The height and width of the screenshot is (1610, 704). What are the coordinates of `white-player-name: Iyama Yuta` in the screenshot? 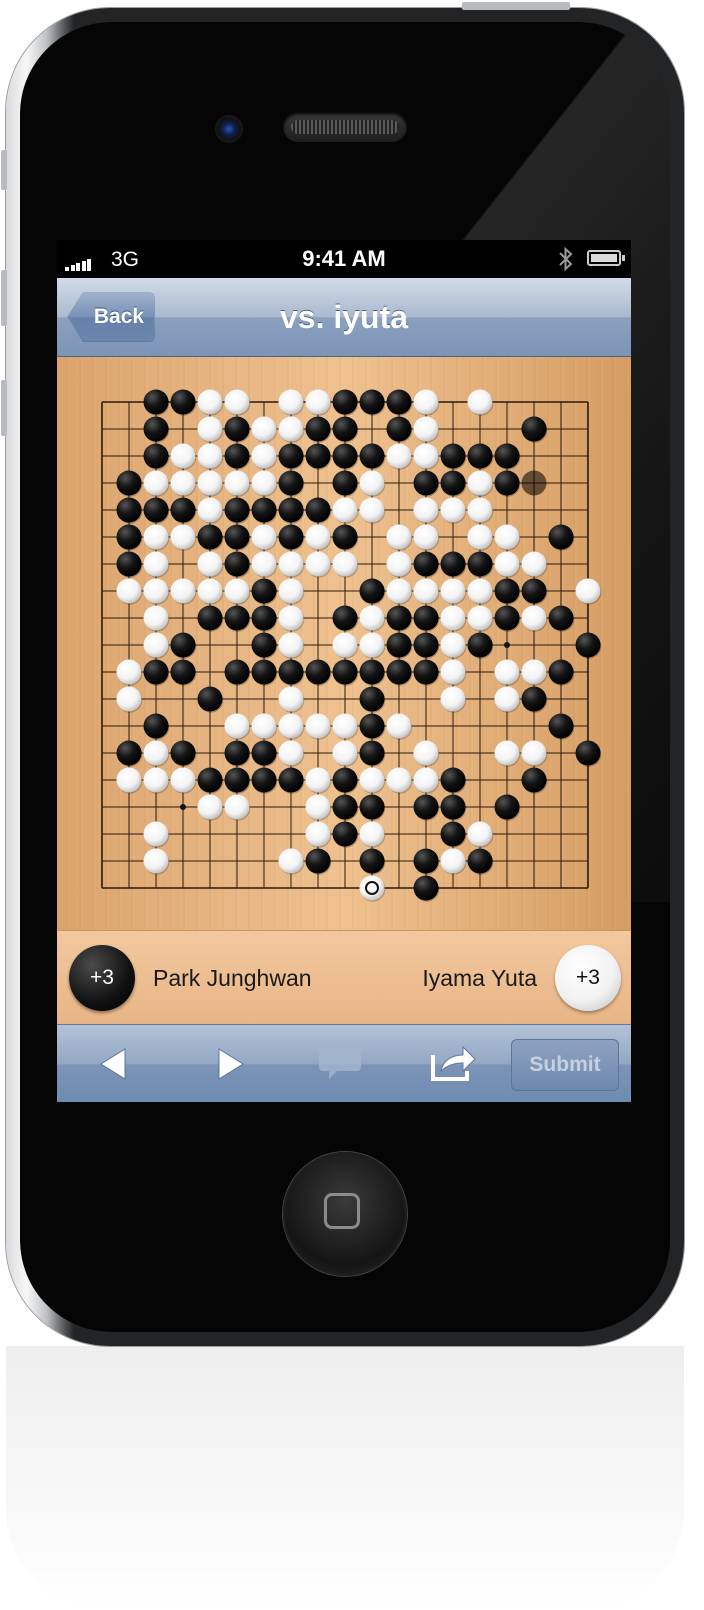 It's located at (479, 978).